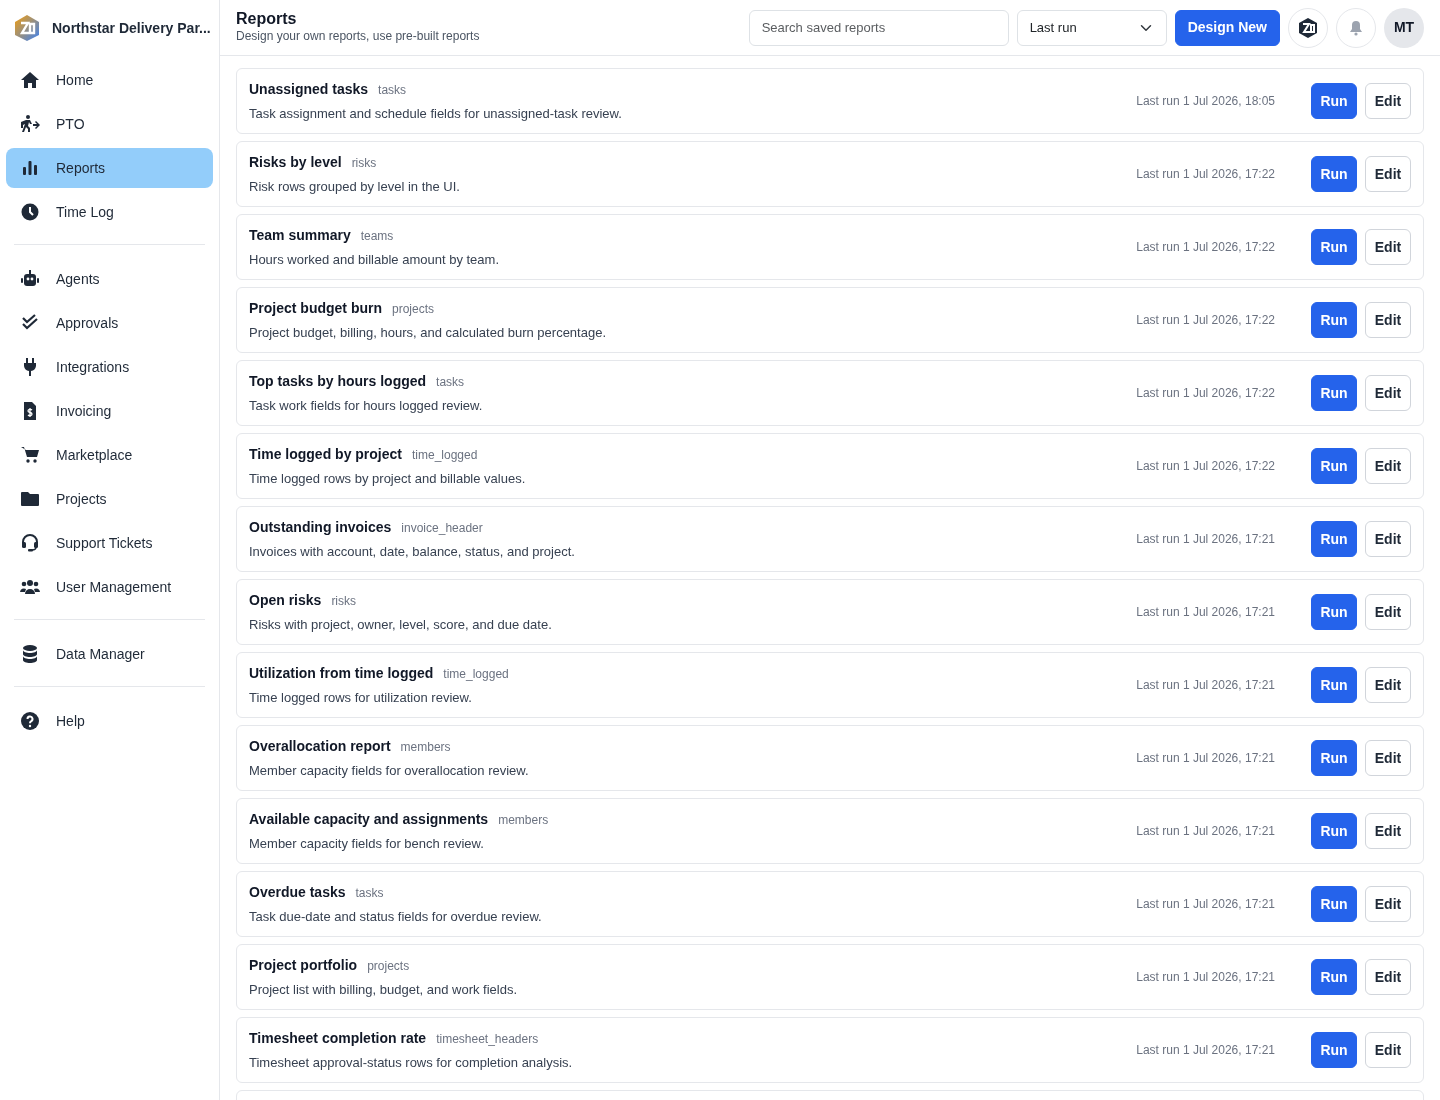 This screenshot has height=1100, width=1440. Describe the element at coordinates (388, 478) in the screenshot. I see `report-description: Time logged rows by project and billable values.` at that location.